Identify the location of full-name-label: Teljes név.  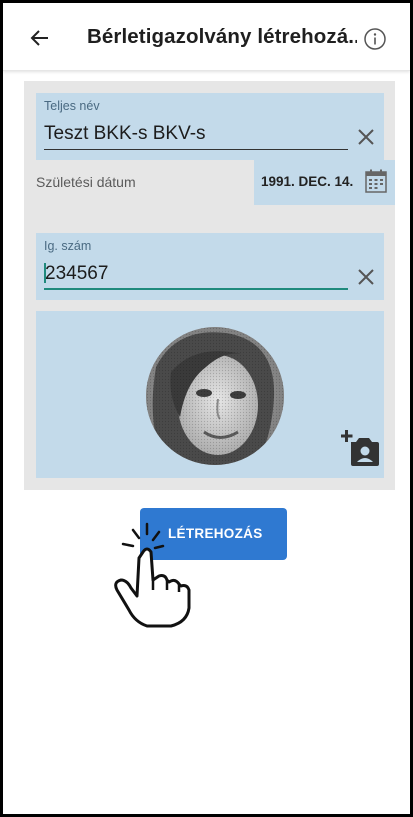
(72, 106).